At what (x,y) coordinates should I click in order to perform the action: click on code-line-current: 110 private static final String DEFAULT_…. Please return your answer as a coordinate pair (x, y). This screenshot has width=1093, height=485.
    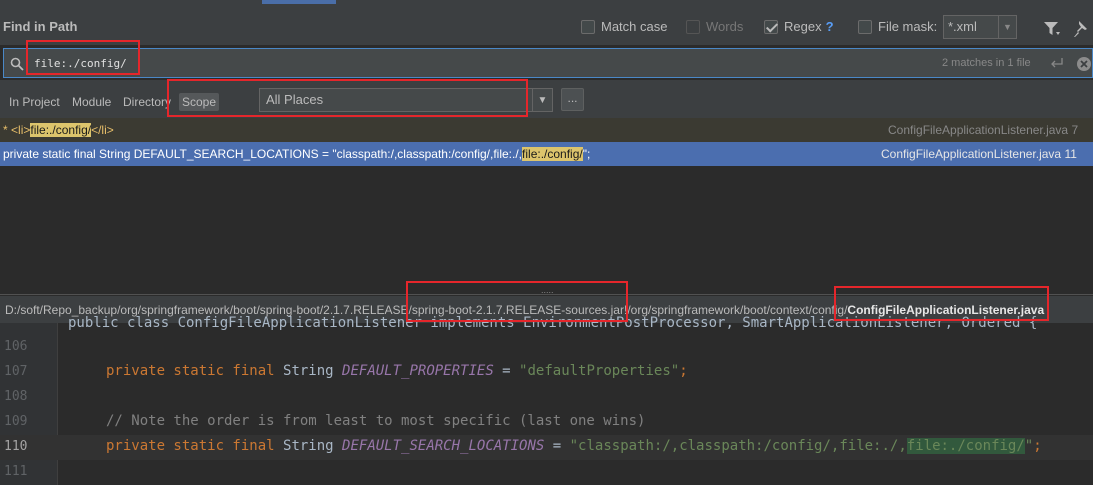
    Looking at the image, I should click on (546, 447).